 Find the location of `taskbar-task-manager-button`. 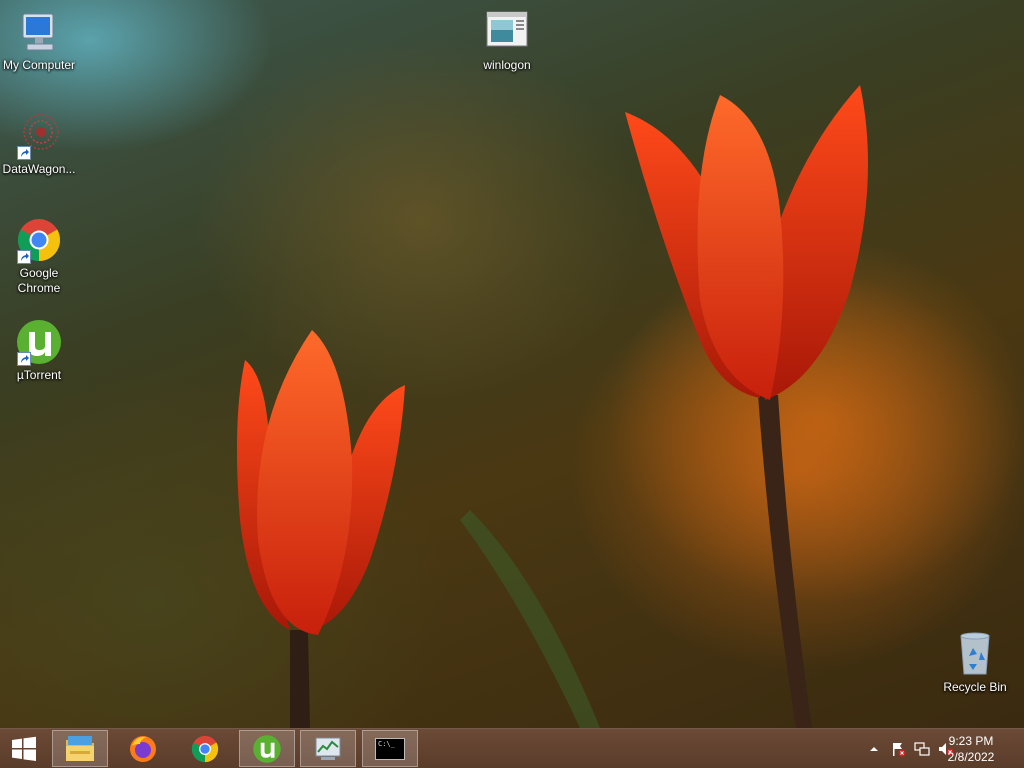

taskbar-task-manager-button is located at coordinates (328, 748).